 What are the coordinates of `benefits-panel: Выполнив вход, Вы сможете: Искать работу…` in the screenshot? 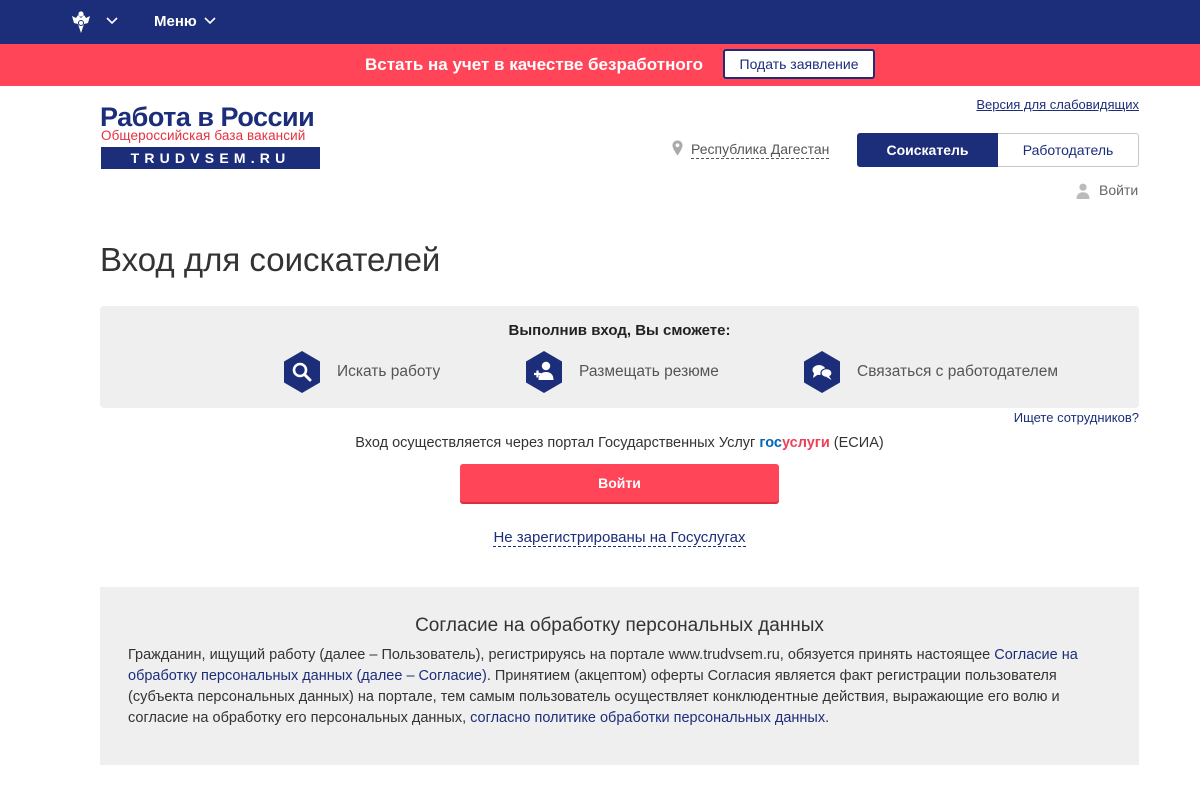 It's located at (619, 357).